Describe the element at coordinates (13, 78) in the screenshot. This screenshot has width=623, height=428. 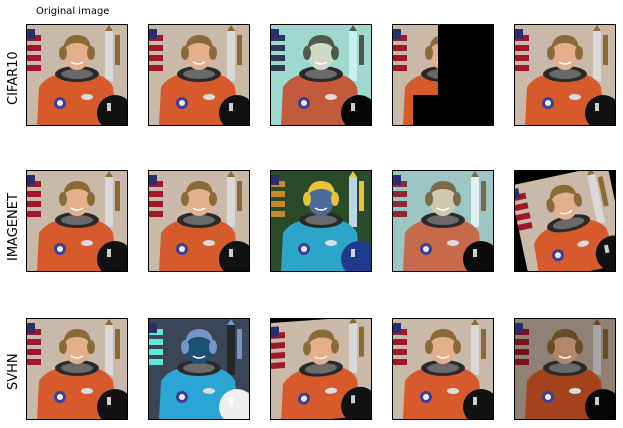
I see `row-label-cifar10: CIFAR10` at that location.